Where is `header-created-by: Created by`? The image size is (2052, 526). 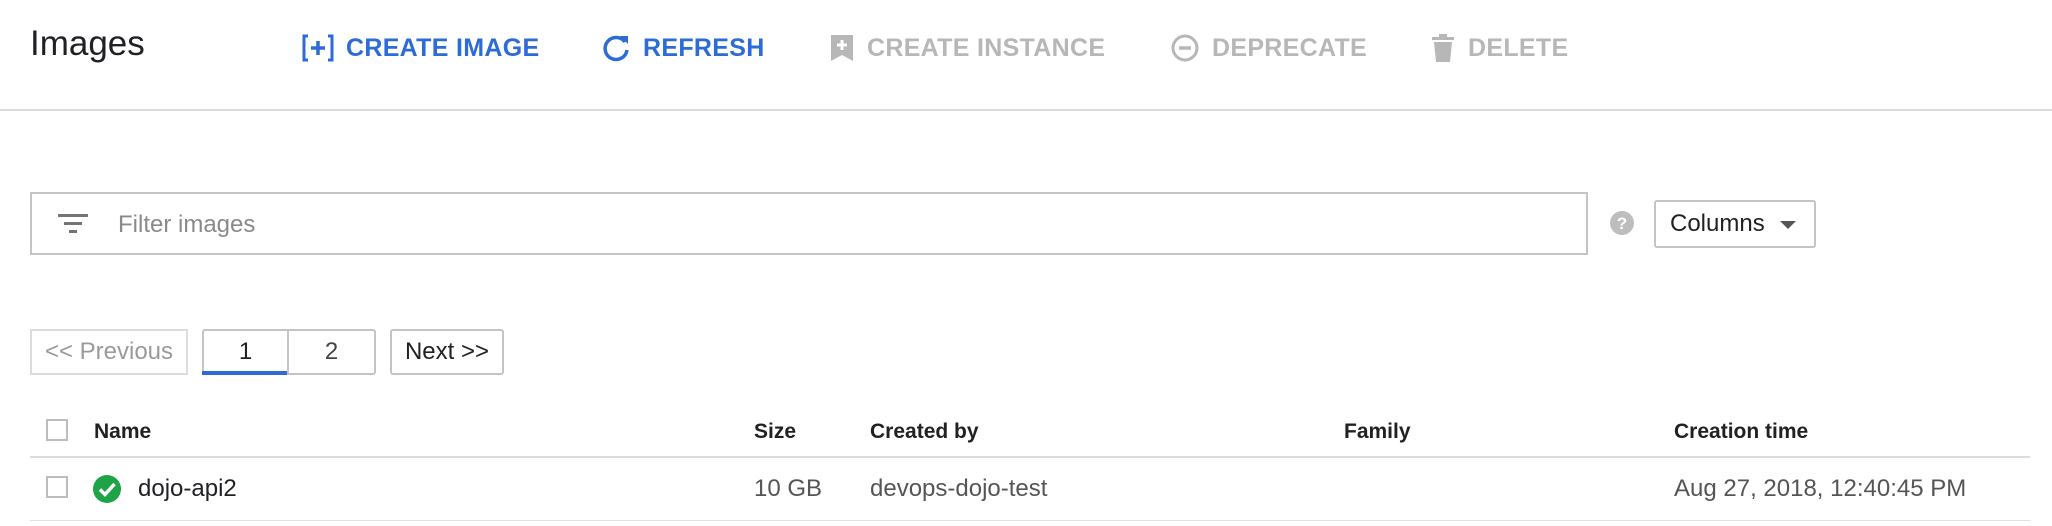
header-created-by: Created by is located at coordinates (924, 432).